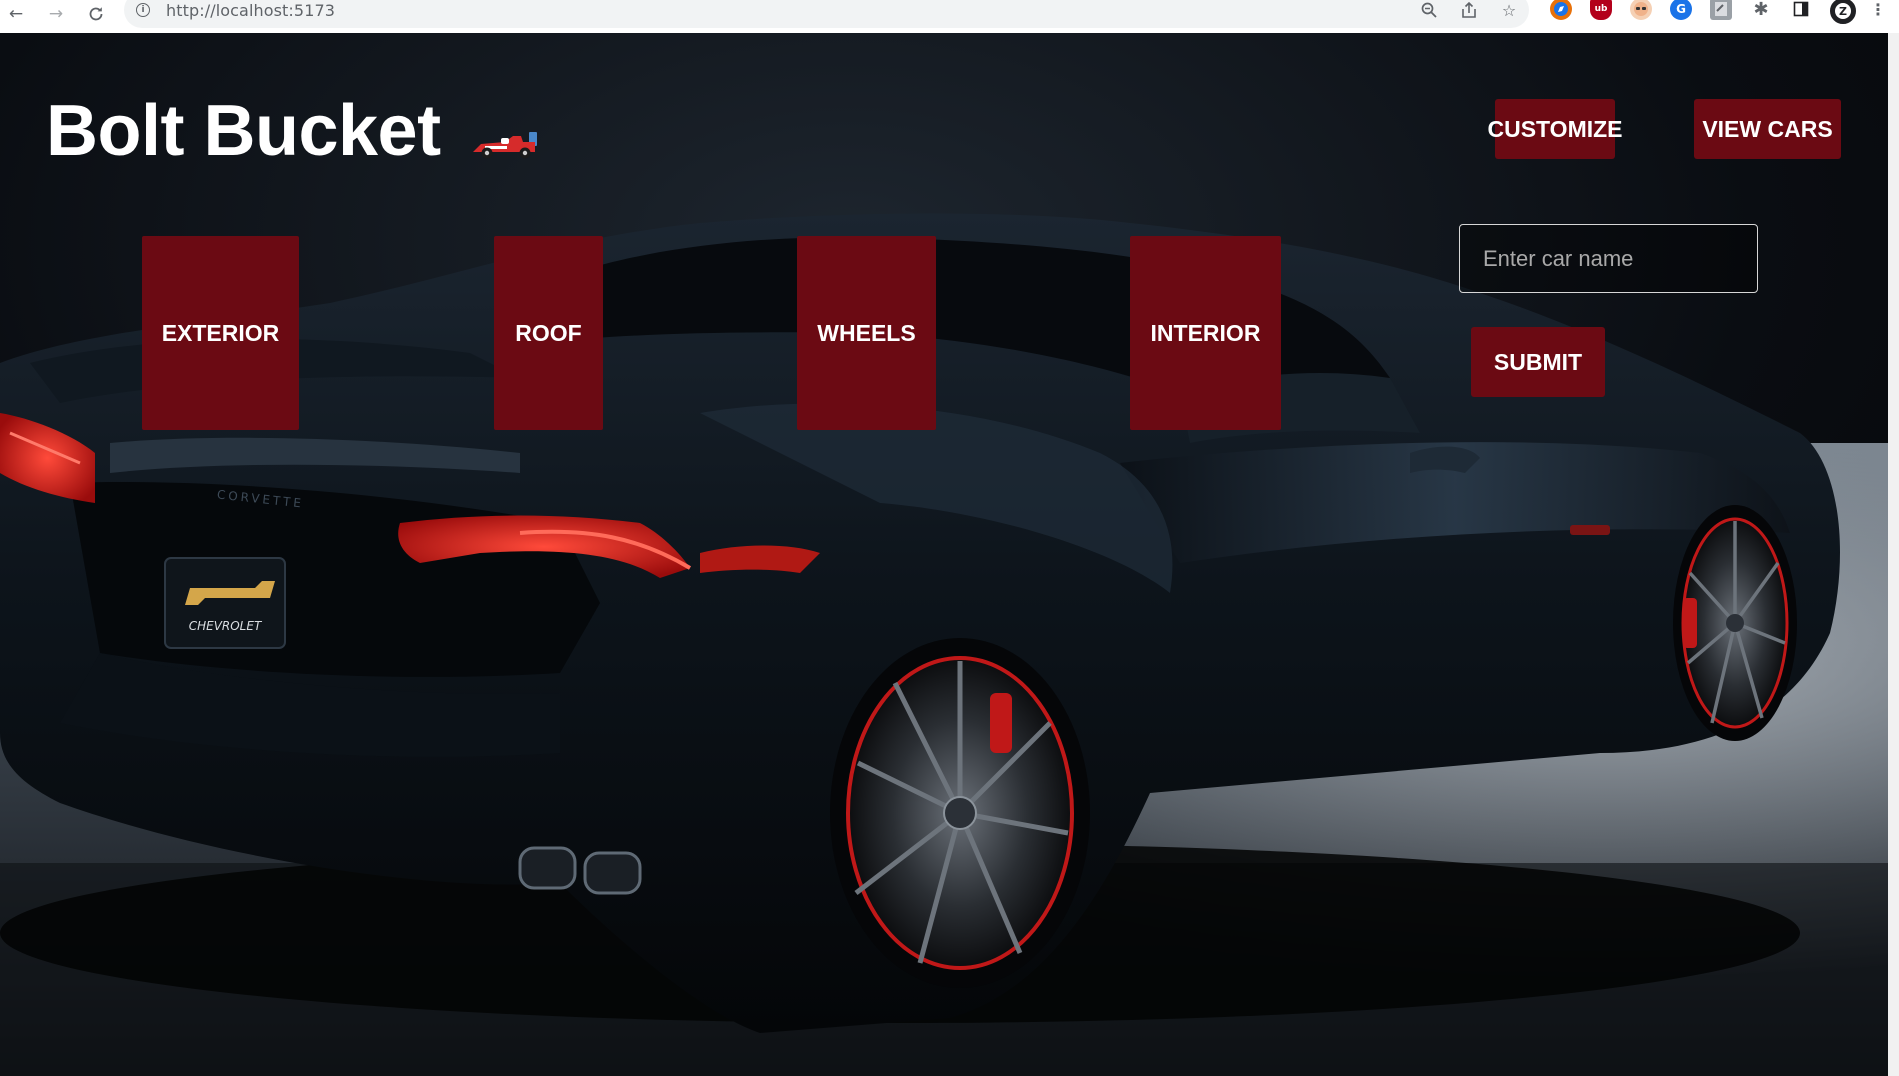 The width and height of the screenshot is (1899, 1076). What do you see at coordinates (1801, 10) in the screenshot?
I see `side-panel-icon` at bounding box center [1801, 10].